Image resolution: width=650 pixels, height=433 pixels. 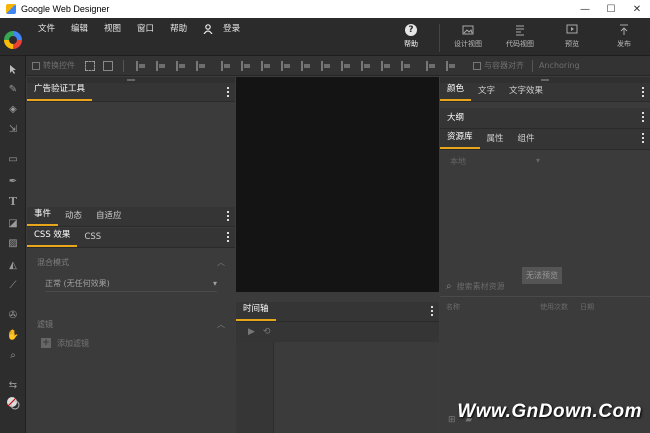 I want to click on tab-animation: 动态, so click(x=73, y=218).